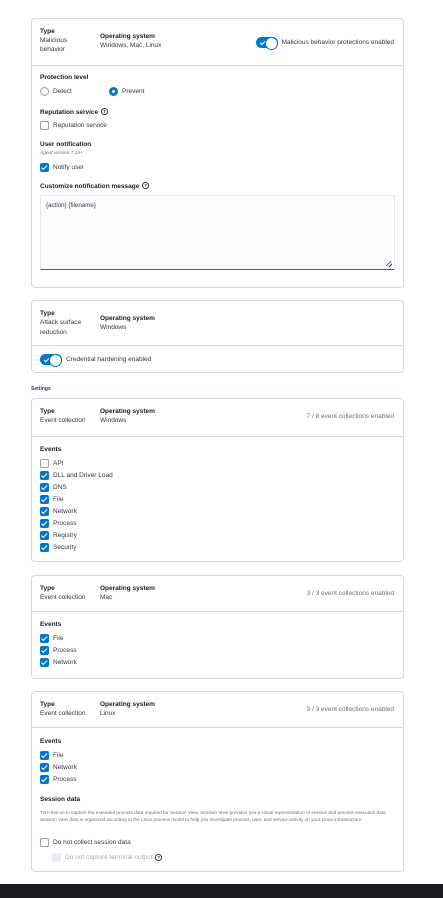 This screenshot has height=898, width=443. Describe the element at coordinates (56, 857) in the screenshot. I see `checkbox-disabled-icon` at that location.